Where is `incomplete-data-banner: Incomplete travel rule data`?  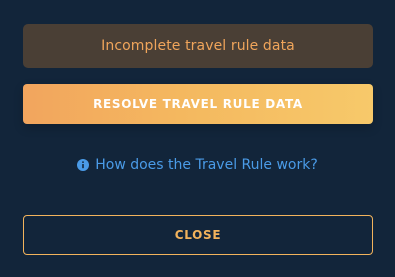 incomplete-data-banner: Incomplete travel rule data is located at coordinates (198, 46).